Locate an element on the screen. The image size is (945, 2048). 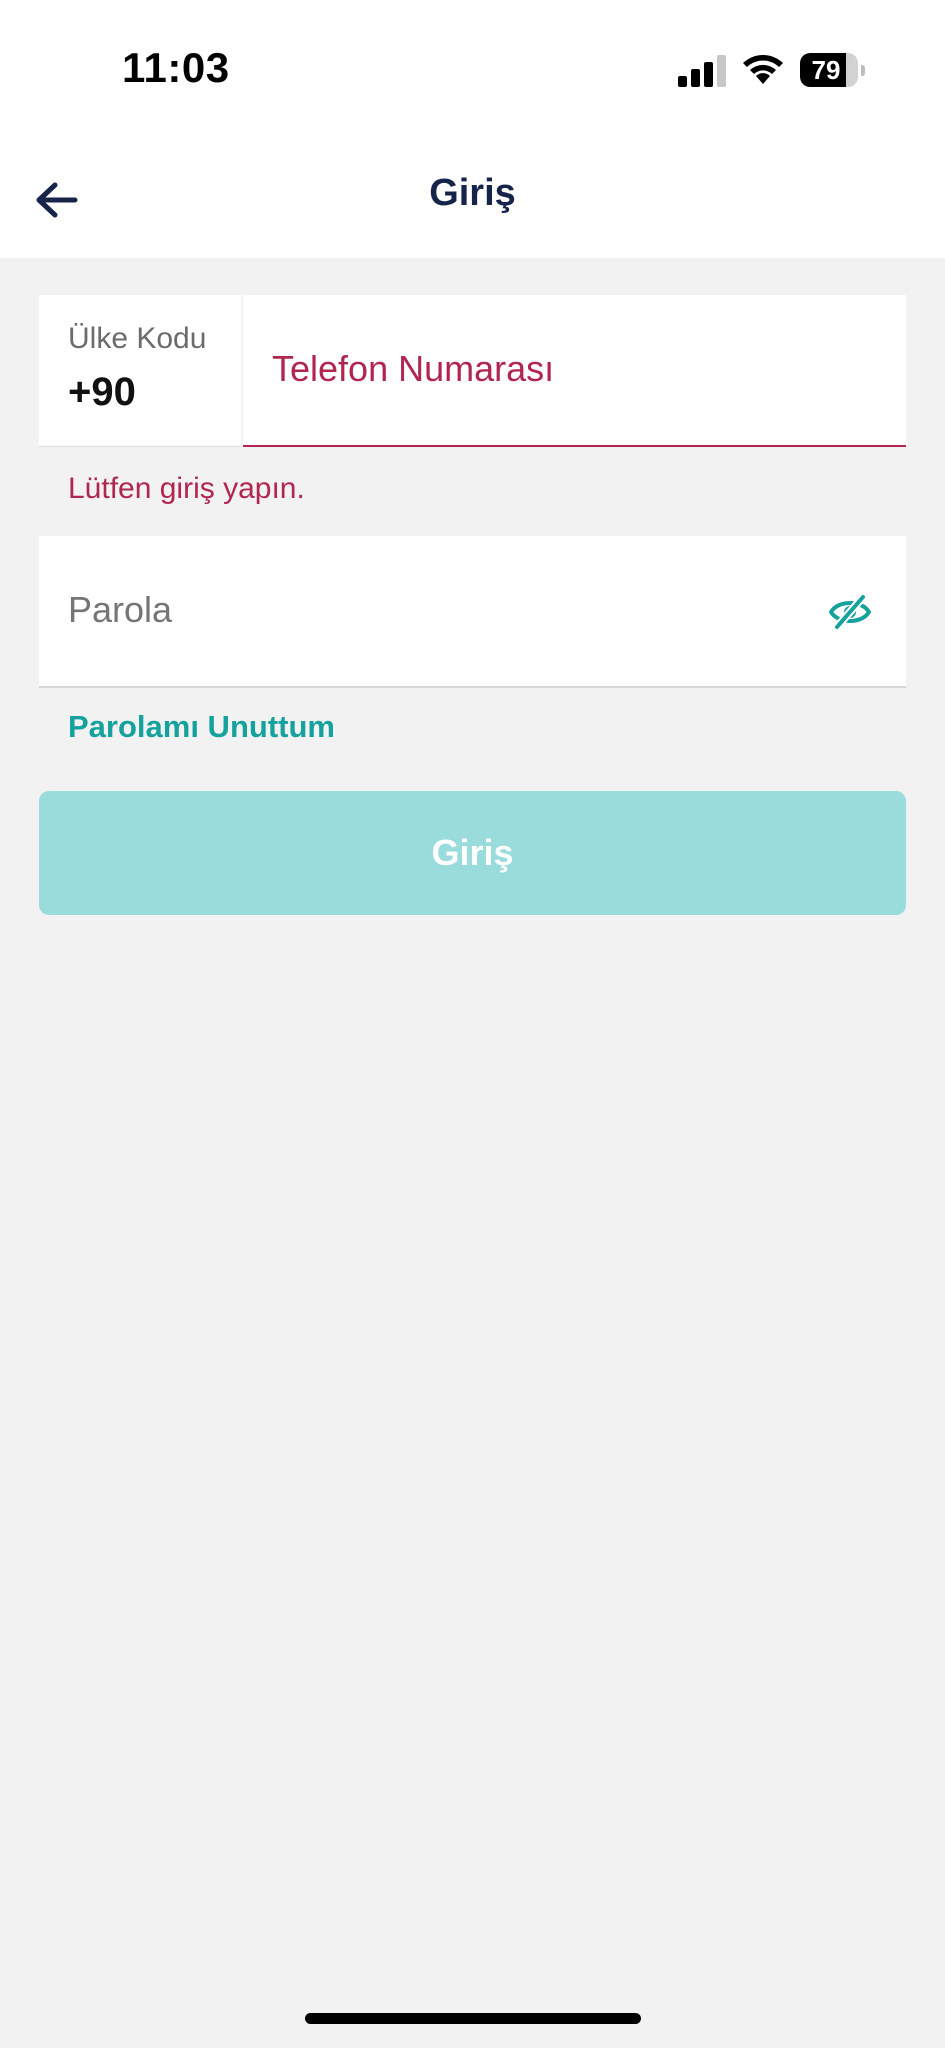
phone-row: Ülke Kodu +90 is located at coordinates (472, 371).